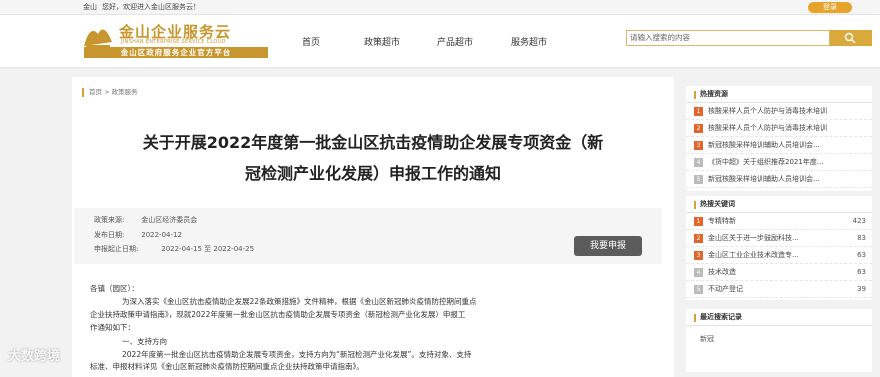 This screenshot has height=377, width=880. What do you see at coordinates (372, 173) in the screenshot?
I see `title-line-2: 冠检测产业化发展）申报工作的通知` at bounding box center [372, 173].